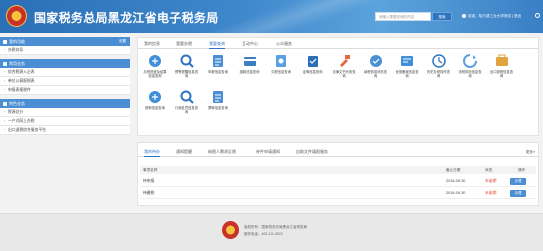 The width and height of the screenshot is (543, 251). What do you see at coordinates (149, 181) in the screenshot?
I see `row-name: 待申报` at bounding box center [149, 181].